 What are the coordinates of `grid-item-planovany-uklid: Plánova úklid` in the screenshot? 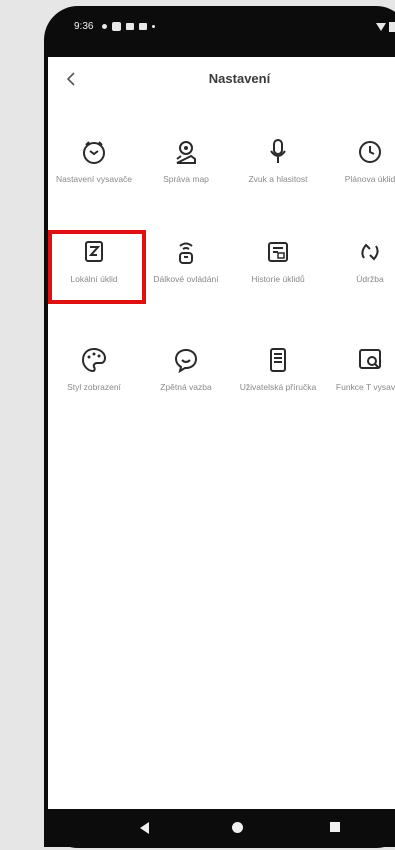 It's located at (359, 161).